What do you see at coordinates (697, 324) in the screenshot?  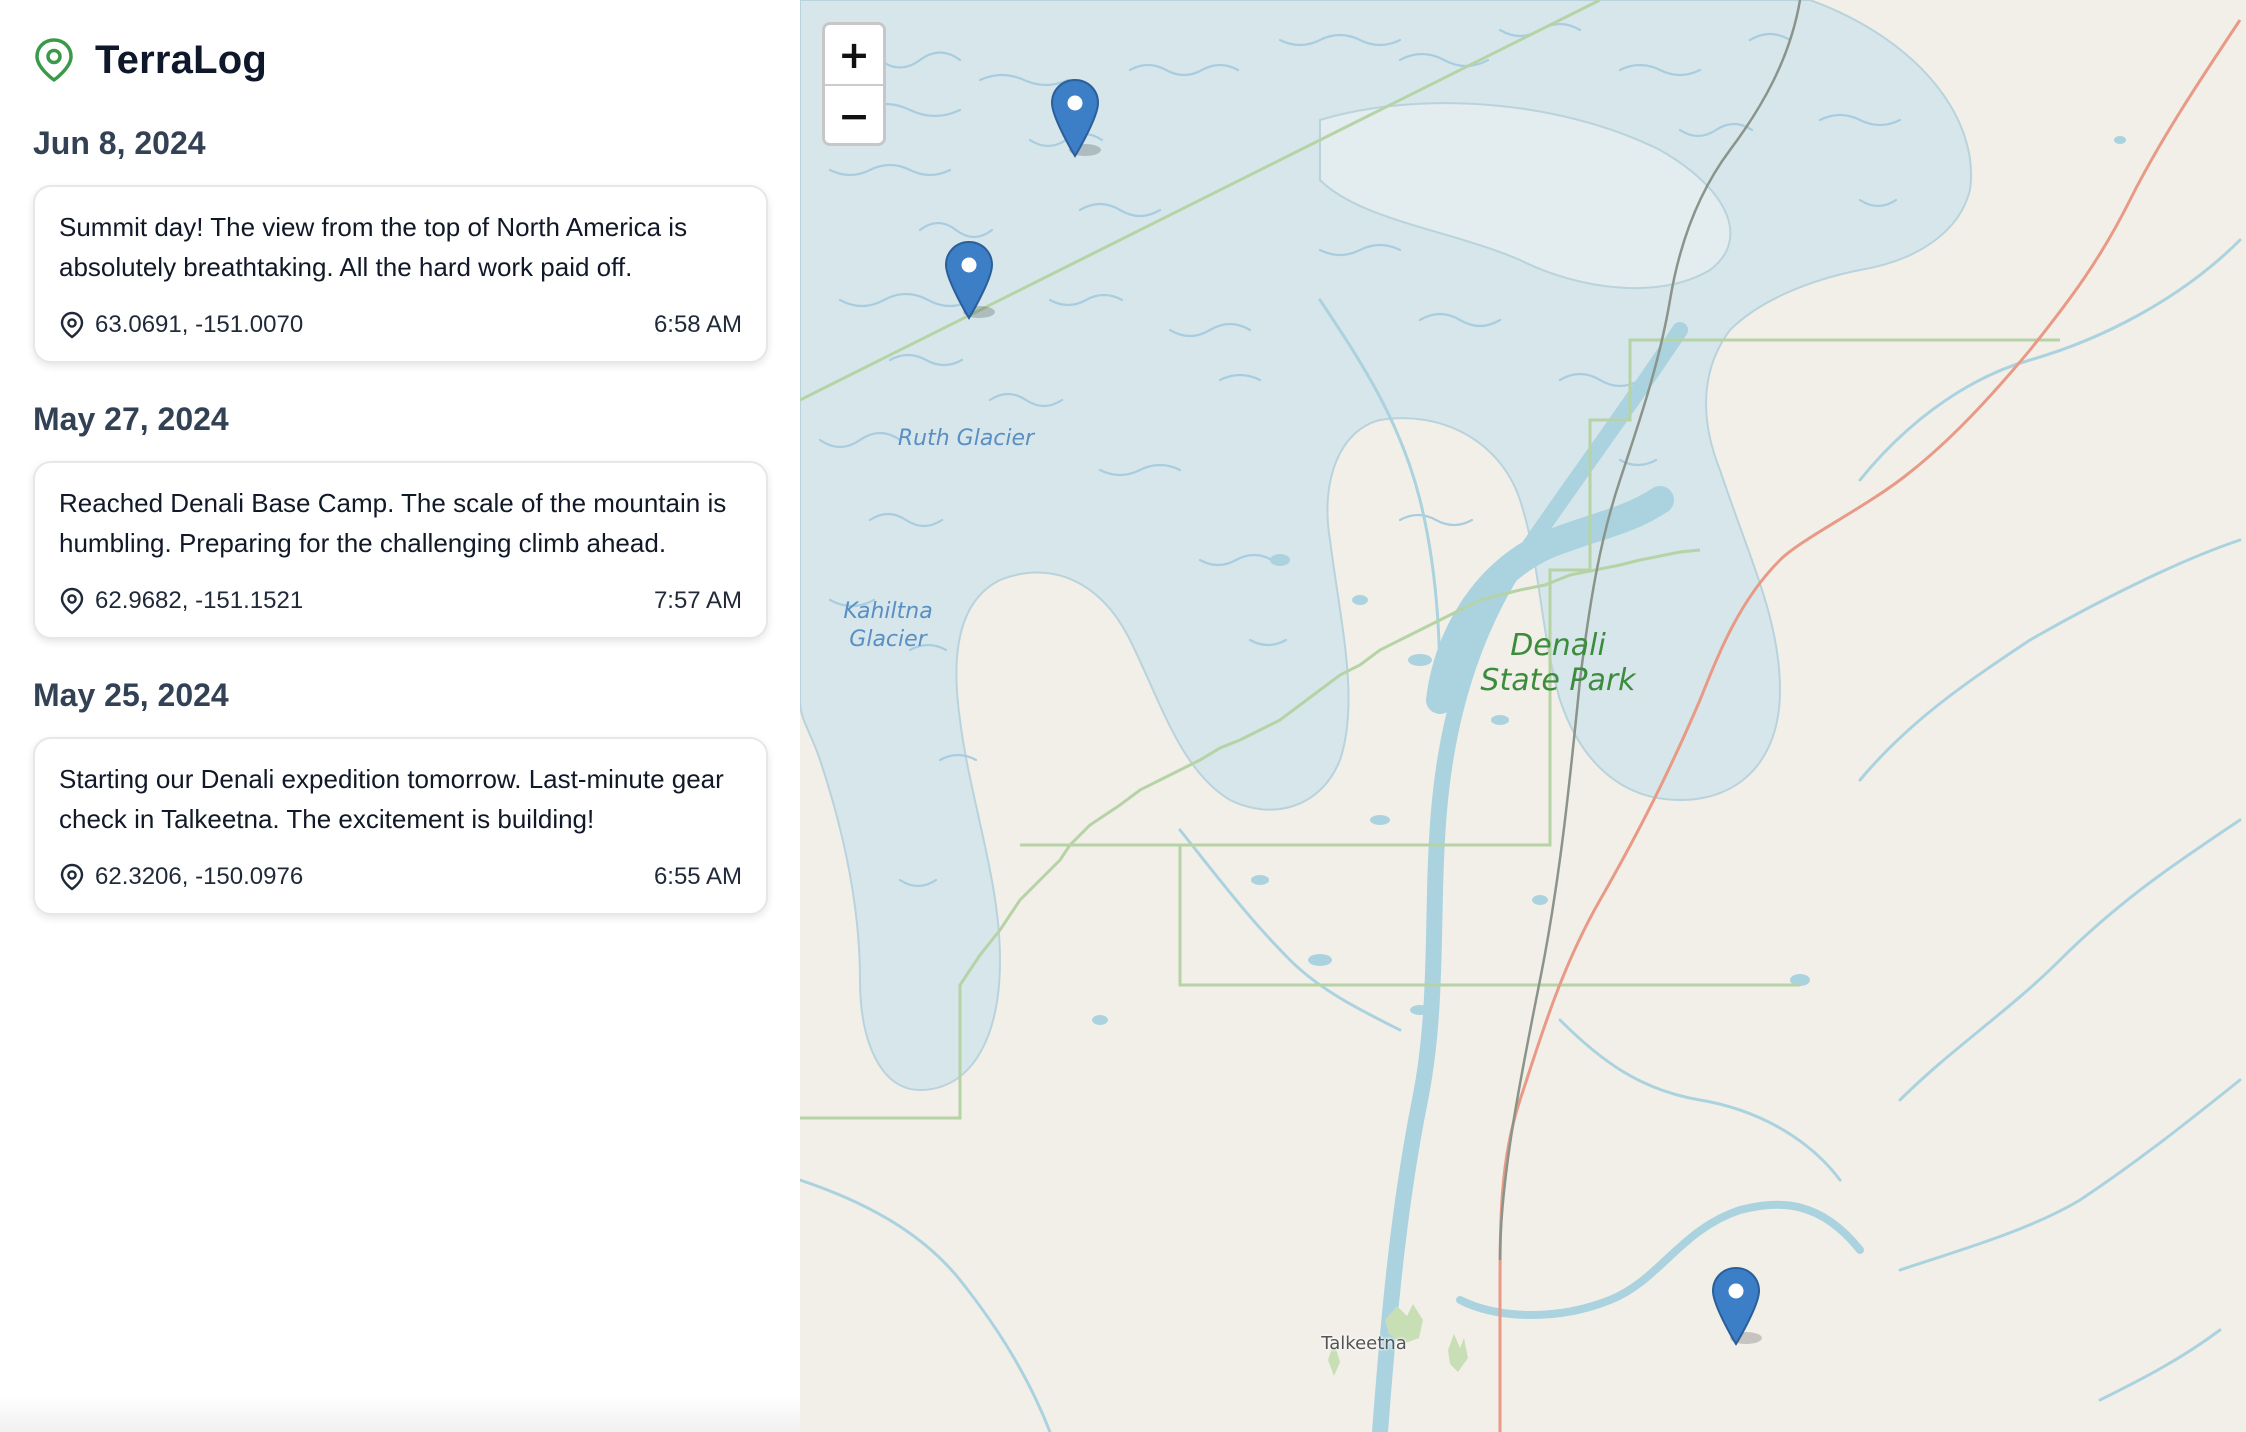 I see `entry-time: 6:58 AM` at bounding box center [697, 324].